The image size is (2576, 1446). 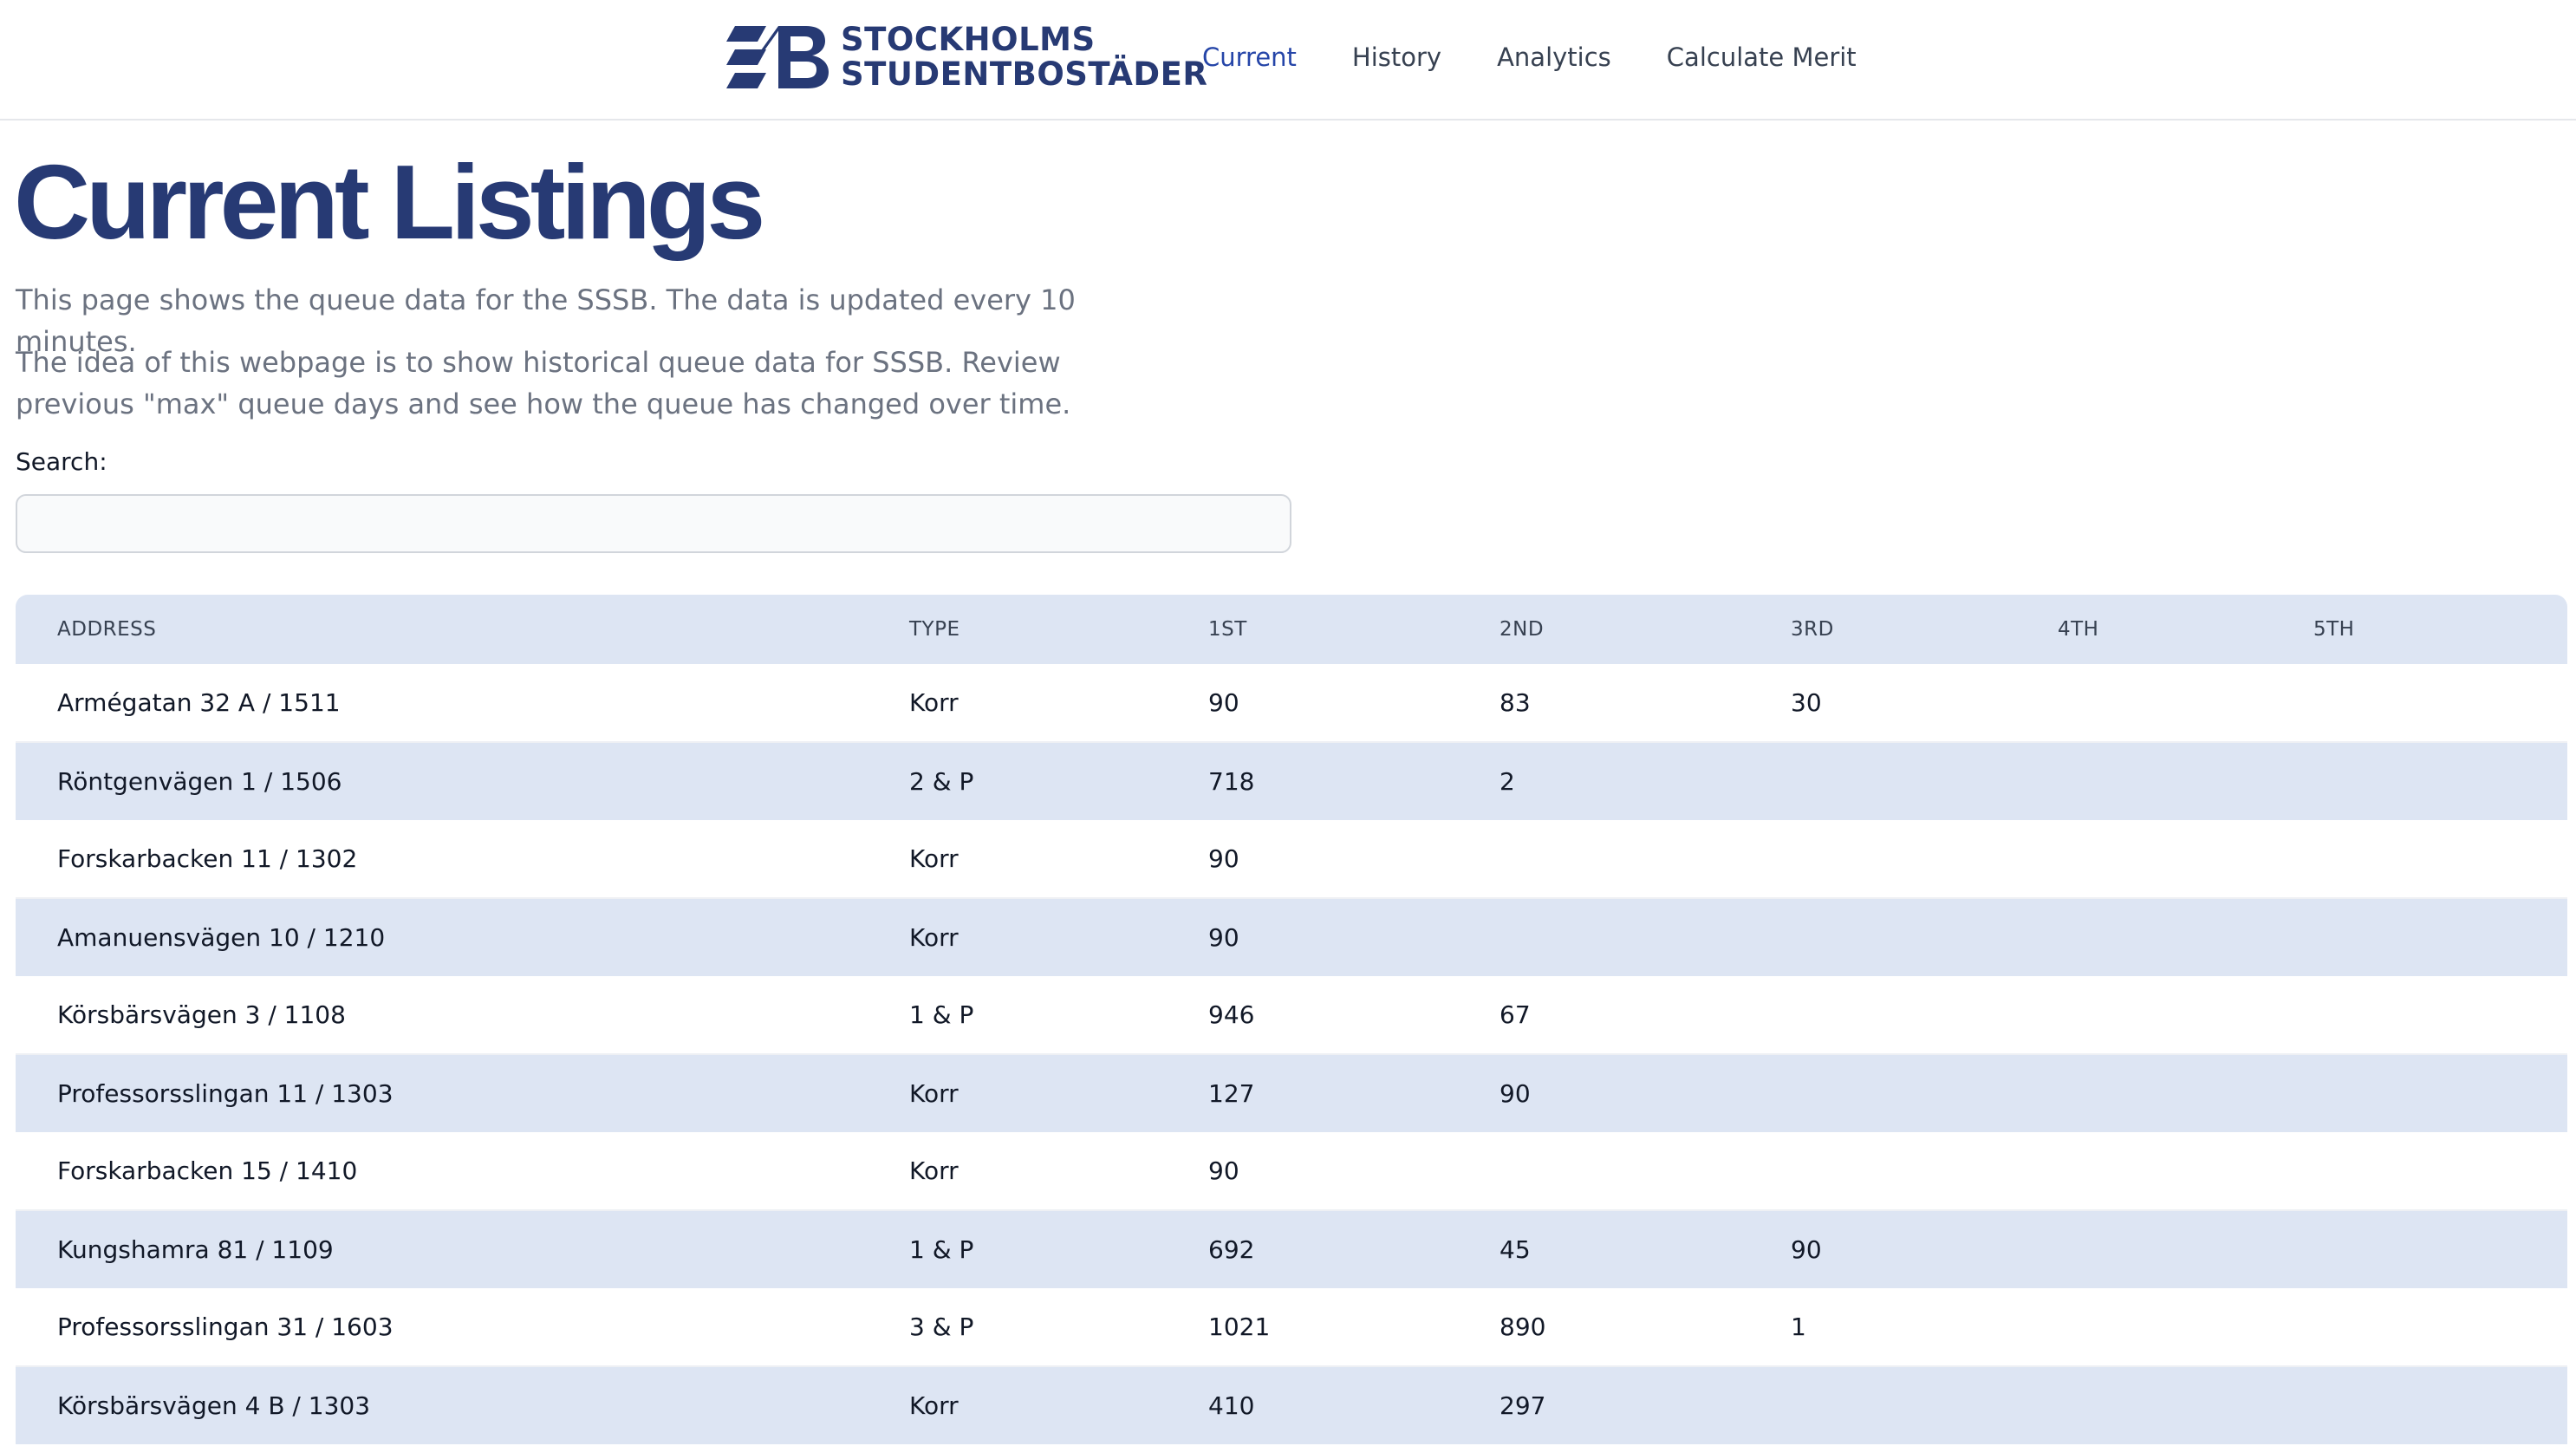 What do you see at coordinates (201, 1014) in the screenshot?
I see `cell-address: Körsbärsvägen 3 / 1108` at bounding box center [201, 1014].